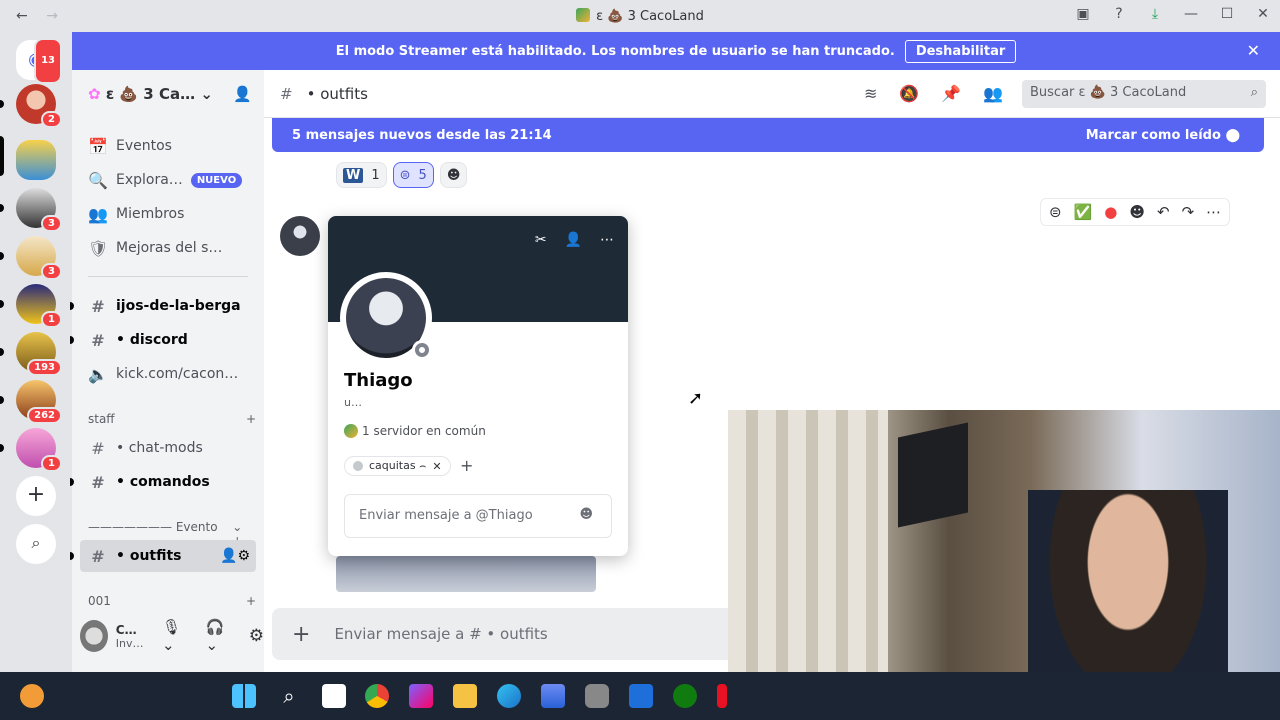 The width and height of the screenshot is (1280, 720). I want to click on mute-icon: 🔕, so click(909, 93).